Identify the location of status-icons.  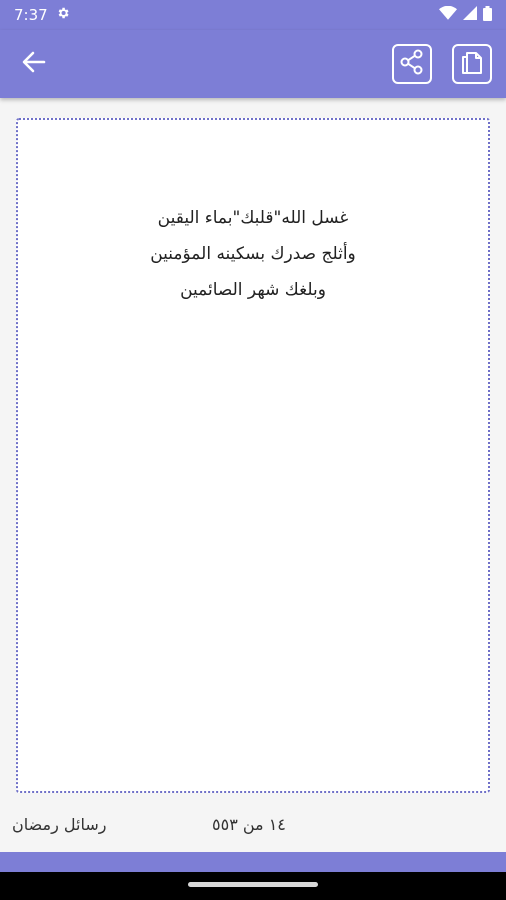
(465, 15).